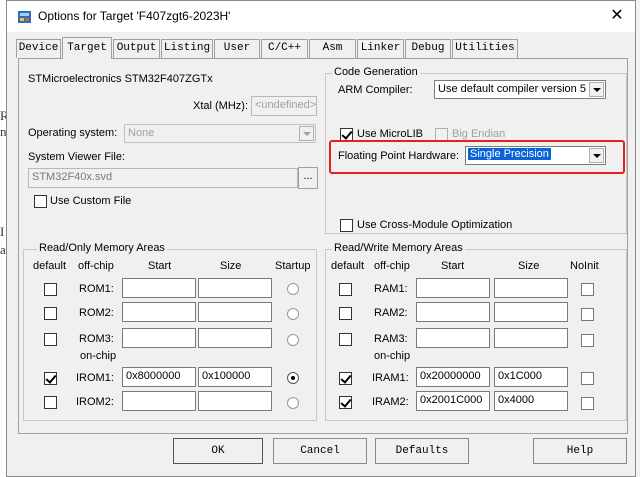  I want to click on code-generation-title: Code Generation, so click(376, 72).